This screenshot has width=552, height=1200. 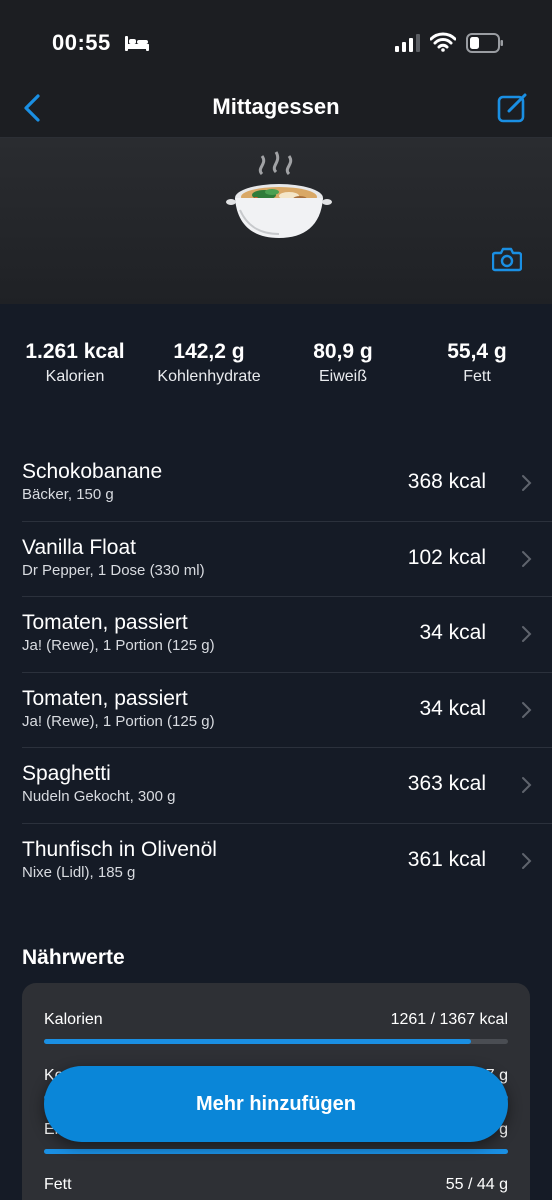 I want to click on summary-label: Kohlenhydrate, so click(x=209, y=376).